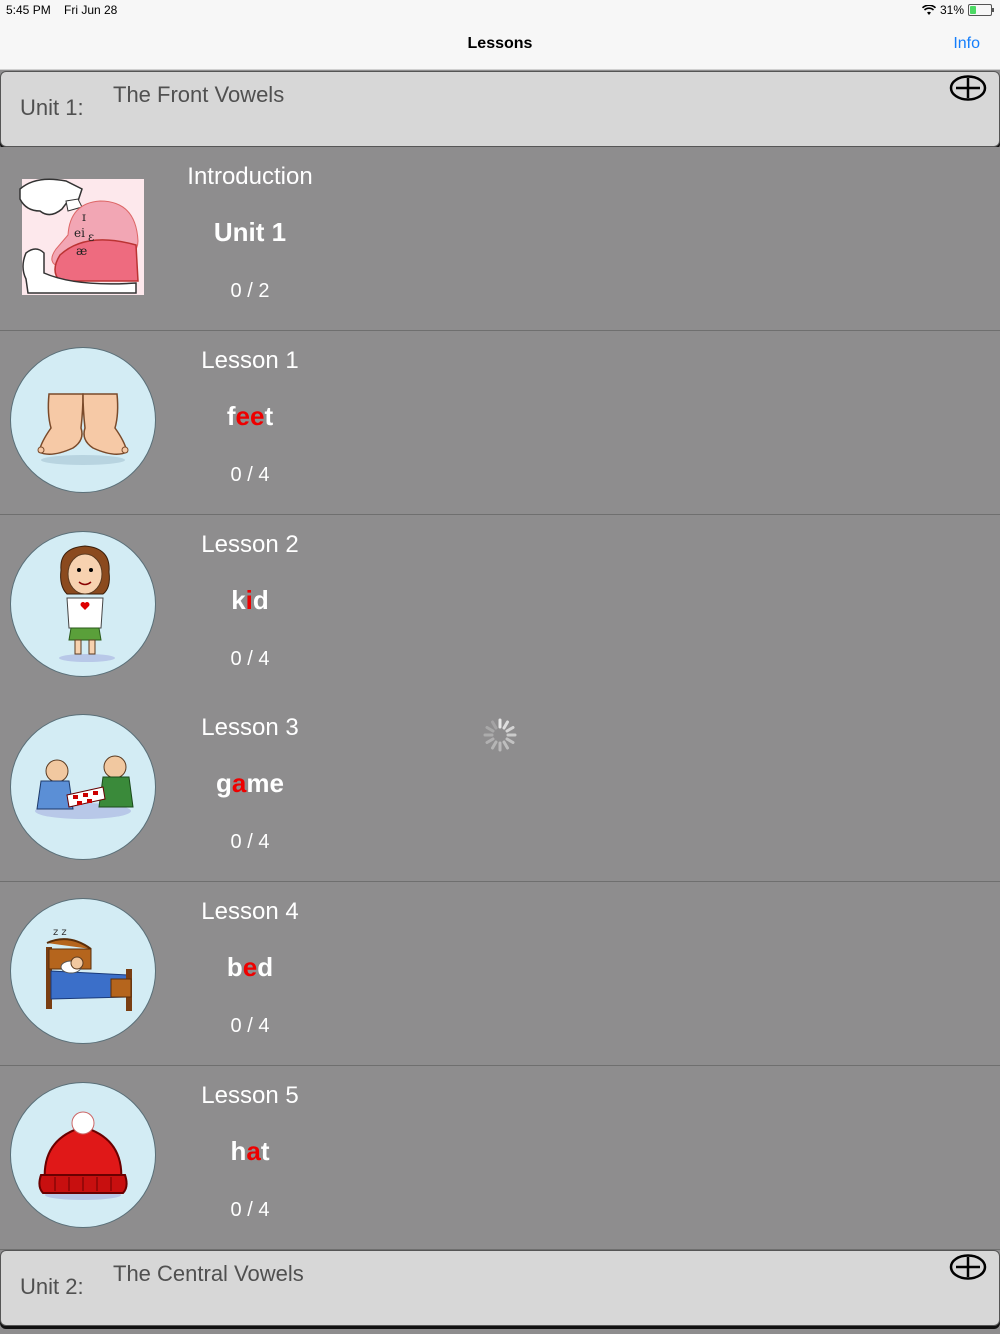 This screenshot has width=1000, height=1334. What do you see at coordinates (250, 1095) in the screenshot?
I see `lesson-title: Lesson 5` at bounding box center [250, 1095].